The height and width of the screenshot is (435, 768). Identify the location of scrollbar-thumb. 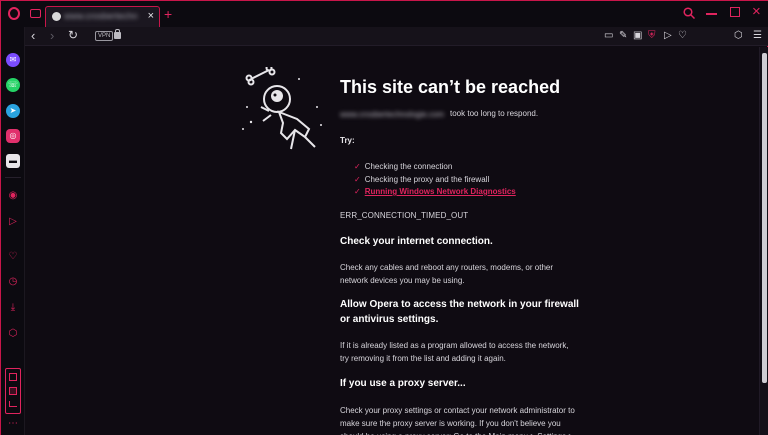
(764, 218).